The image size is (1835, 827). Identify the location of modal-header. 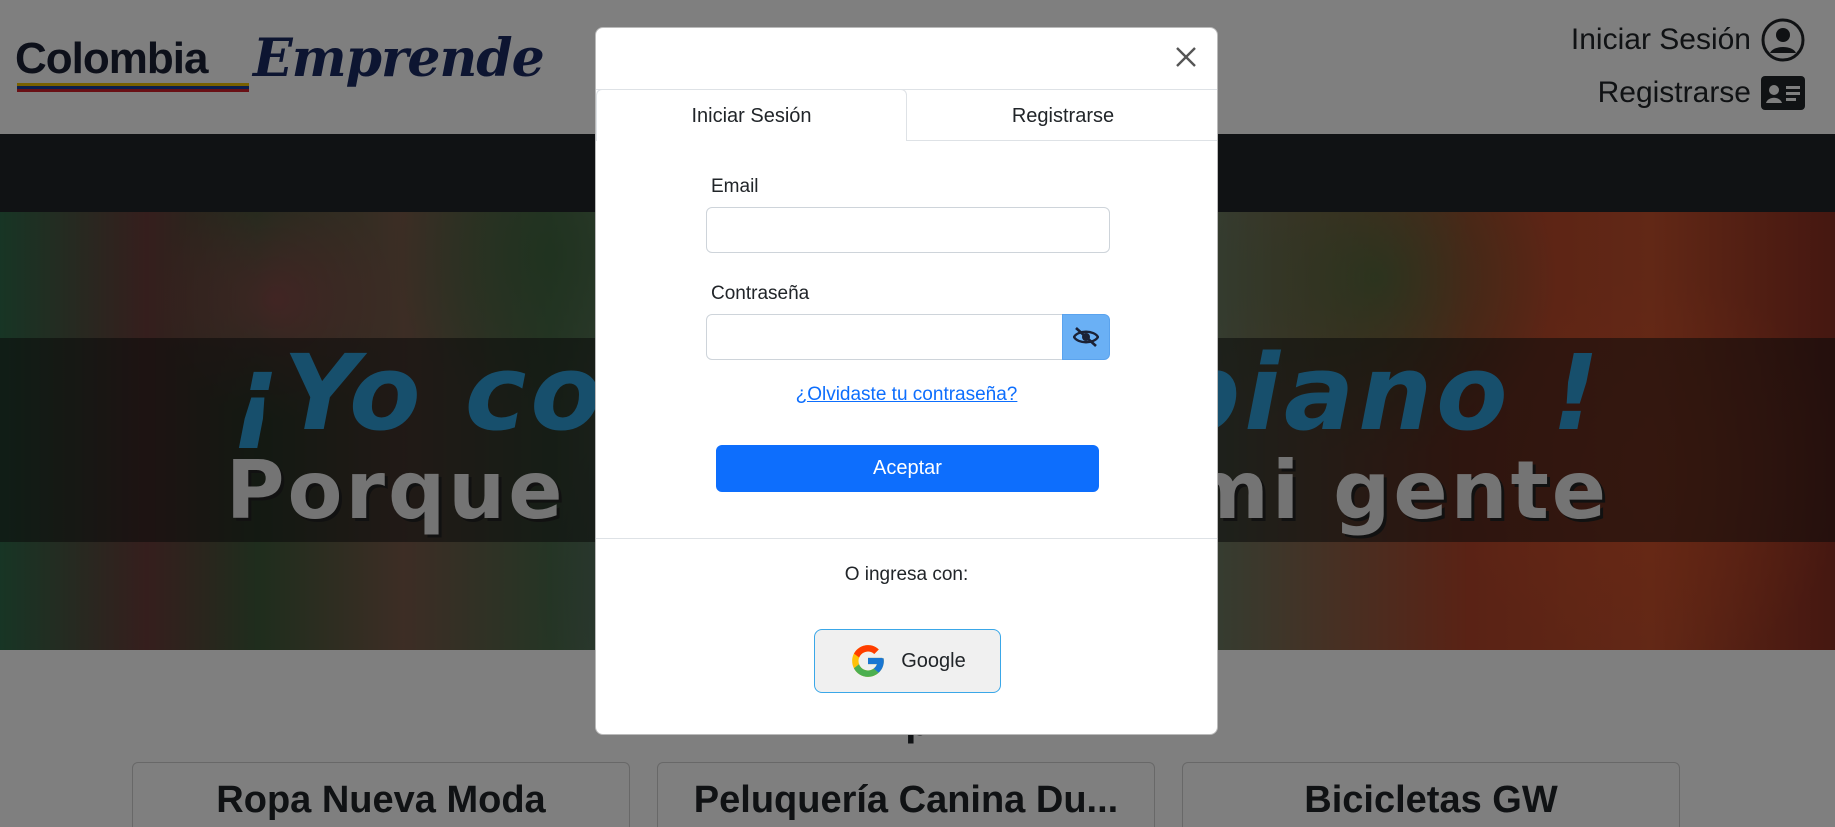
(906, 59).